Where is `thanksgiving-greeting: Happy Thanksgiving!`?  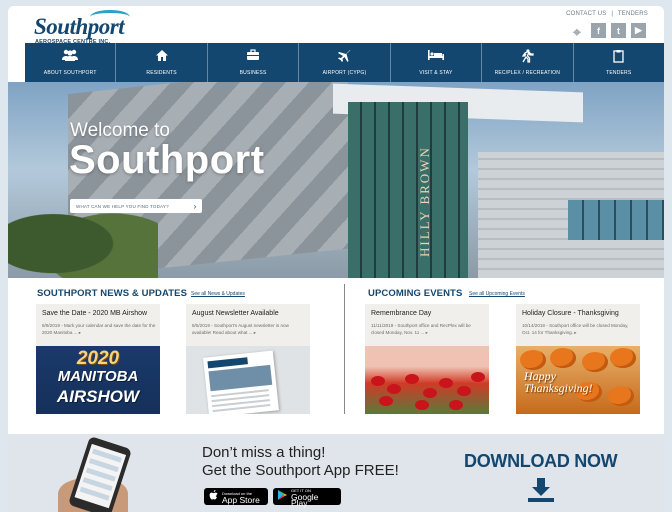
thanksgiving-greeting: Happy Thanksgiving! is located at coordinates (558, 382).